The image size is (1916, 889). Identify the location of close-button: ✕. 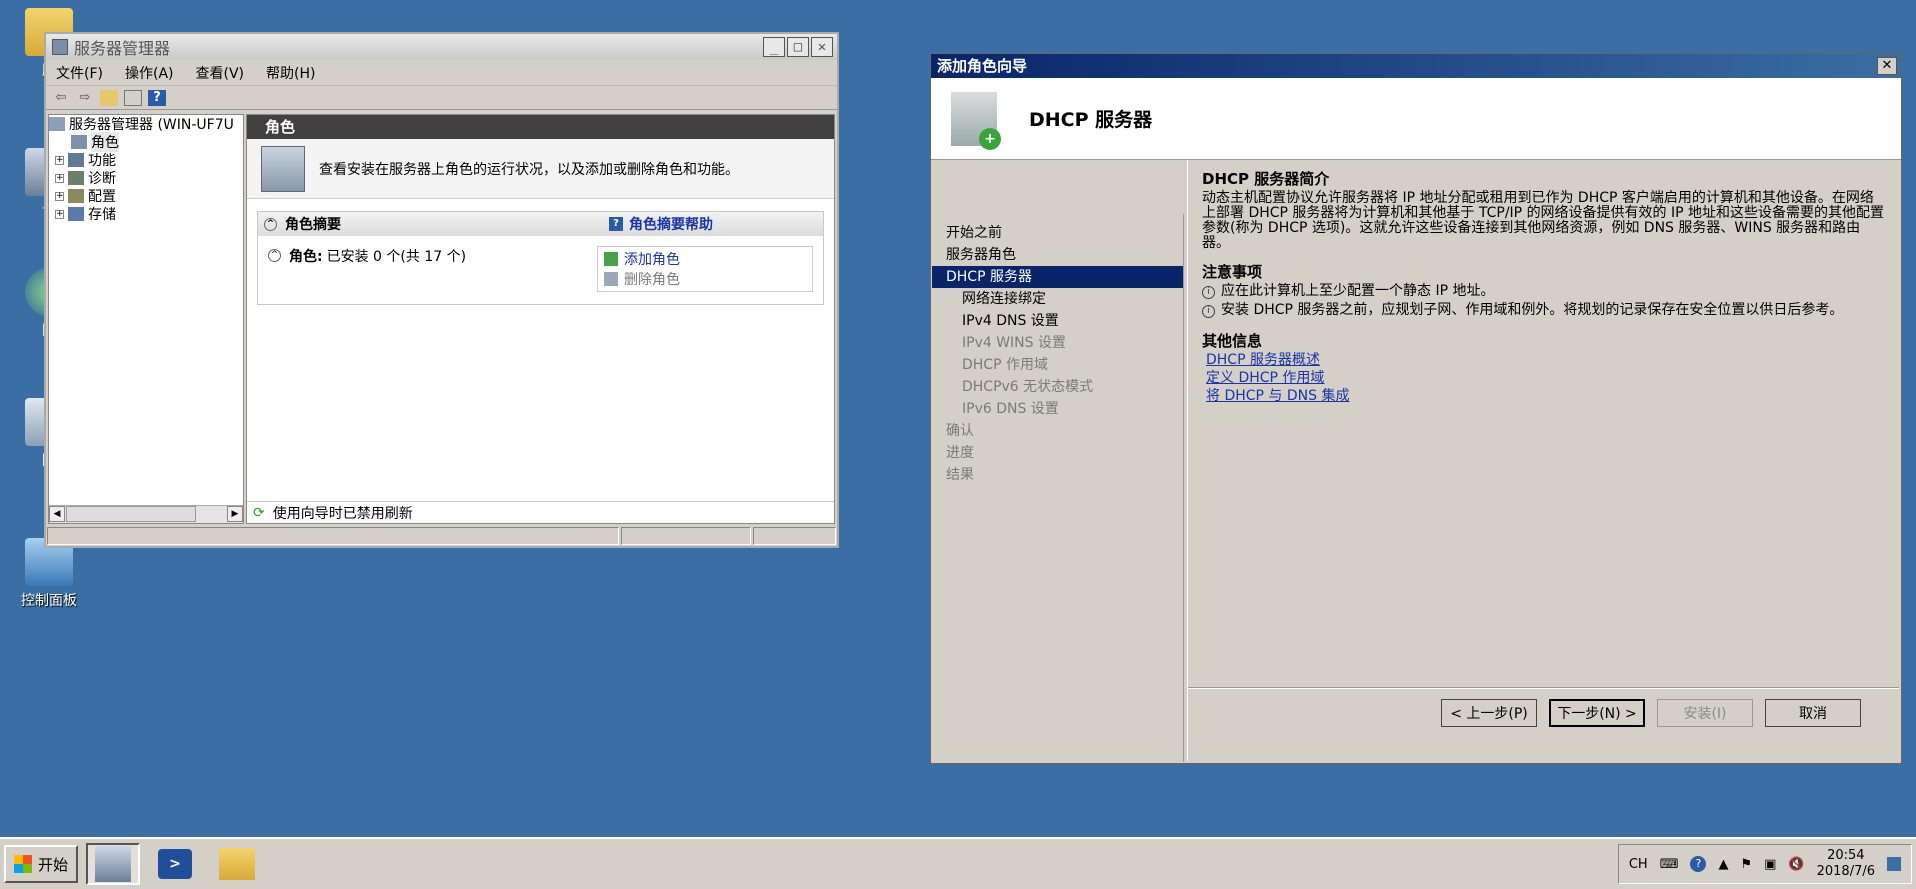
(822, 47).